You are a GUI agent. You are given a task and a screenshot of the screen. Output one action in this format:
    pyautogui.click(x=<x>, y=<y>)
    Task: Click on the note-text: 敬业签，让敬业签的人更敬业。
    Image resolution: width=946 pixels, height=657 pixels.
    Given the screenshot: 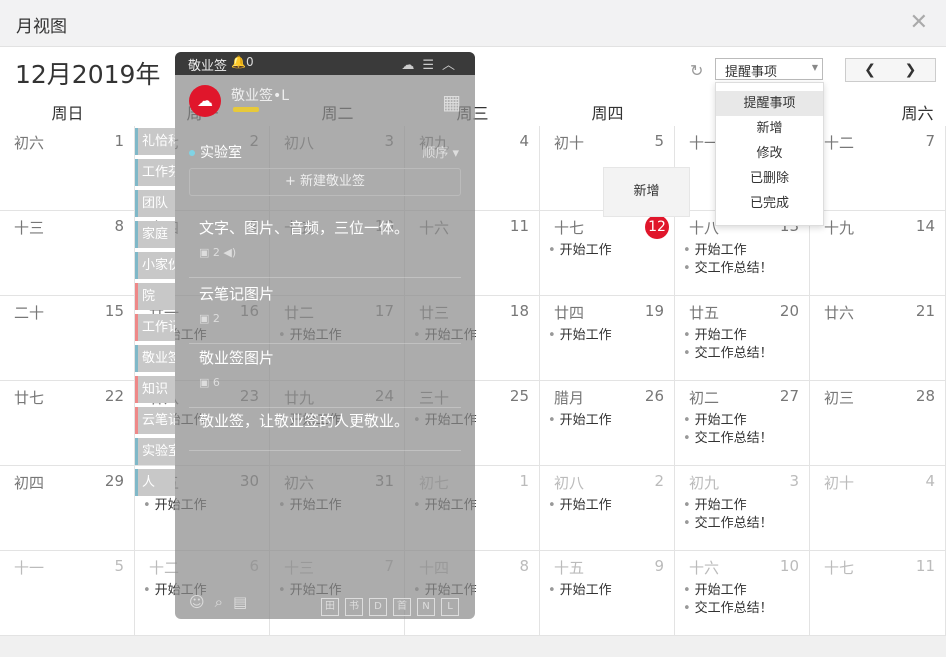 What is the action you would take?
    pyautogui.click(x=304, y=421)
    